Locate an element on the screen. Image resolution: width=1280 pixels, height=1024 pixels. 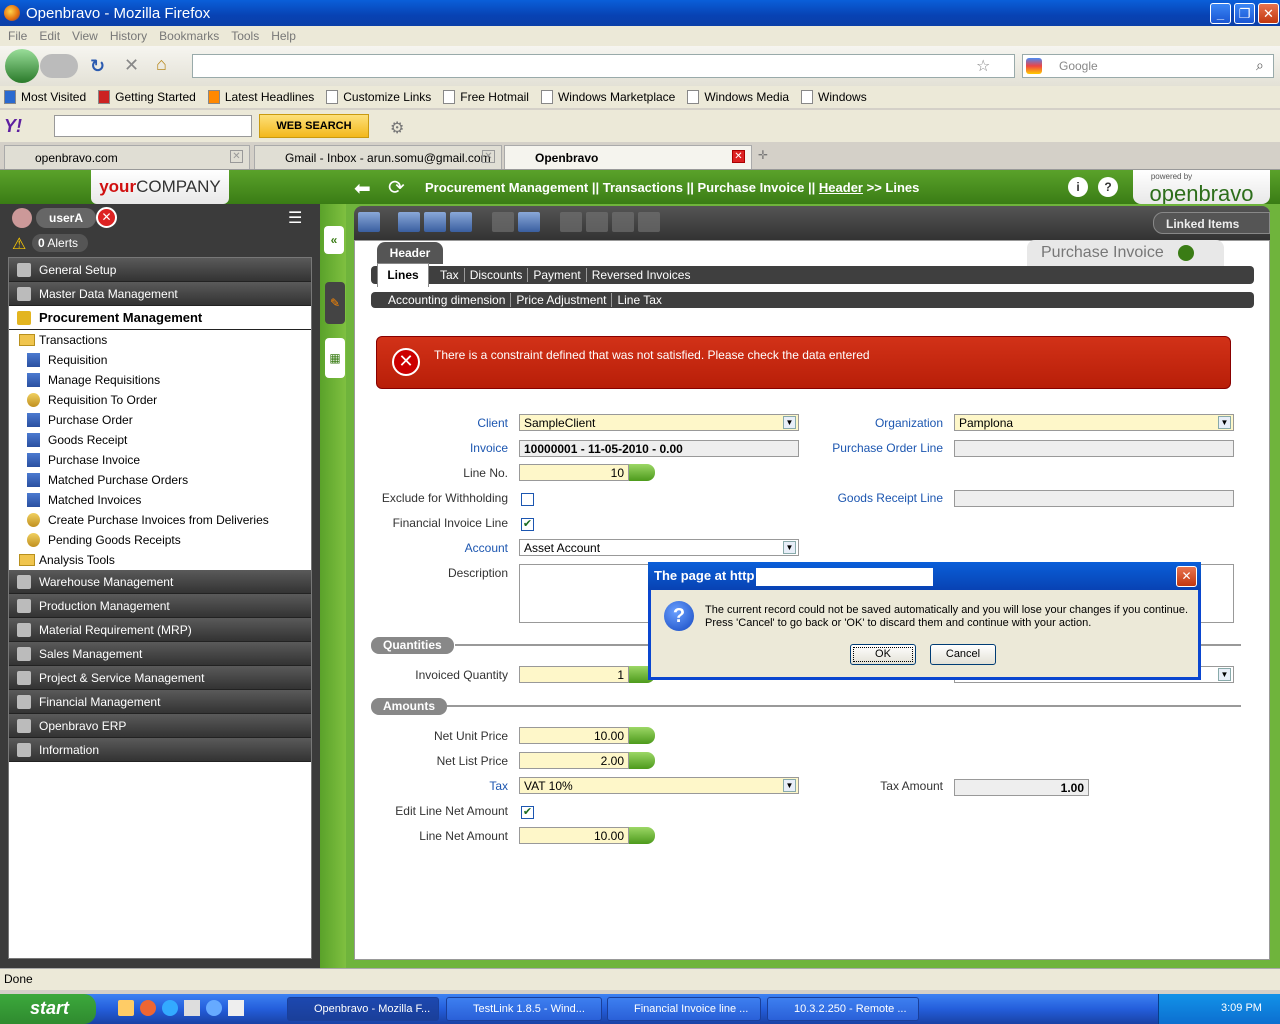
tab-discounts: Discounts is located at coordinates (497, 275).